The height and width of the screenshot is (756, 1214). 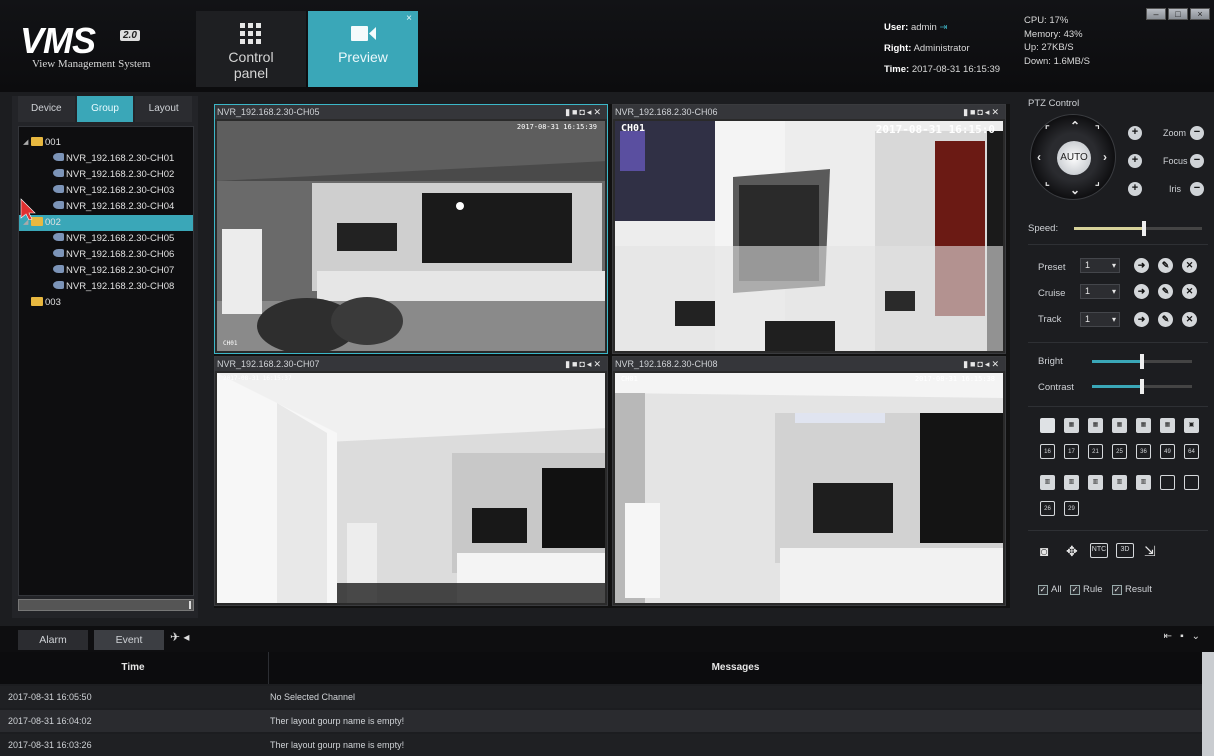 What do you see at coordinates (106, 159) in the screenshot?
I see `tree-item-ch01: NVR_192.168.2.30-CH01` at bounding box center [106, 159].